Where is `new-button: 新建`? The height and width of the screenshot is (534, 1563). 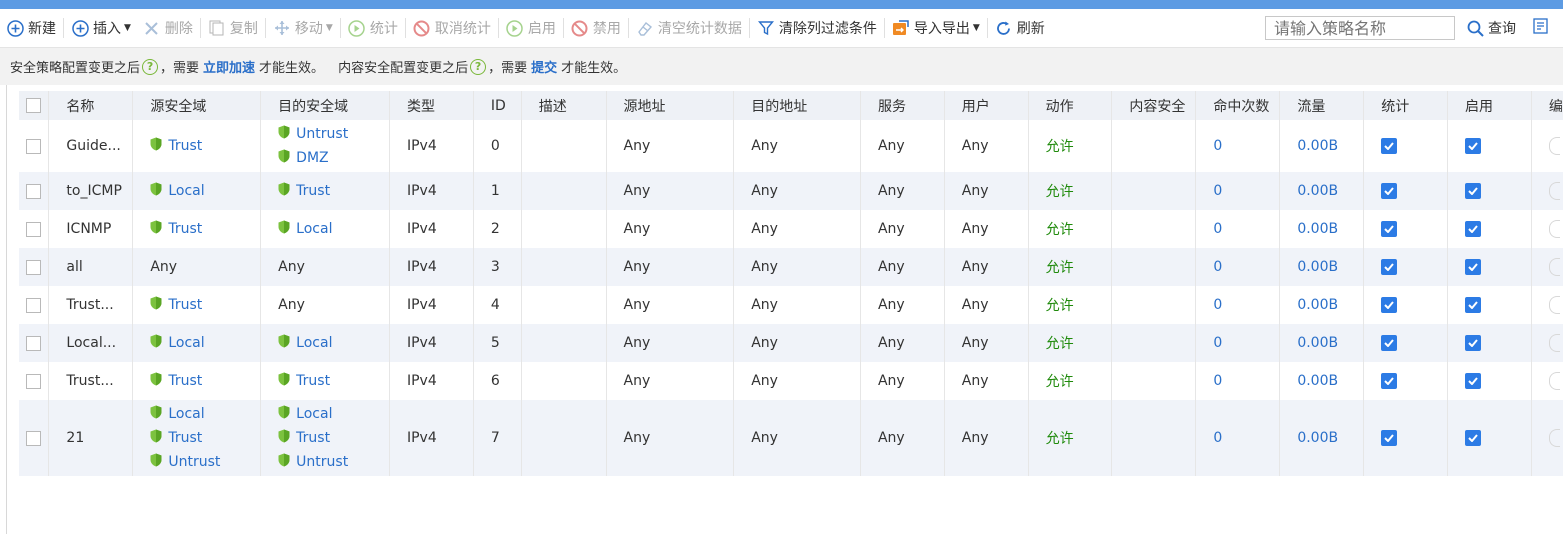 new-button: 新建 is located at coordinates (31, 28).